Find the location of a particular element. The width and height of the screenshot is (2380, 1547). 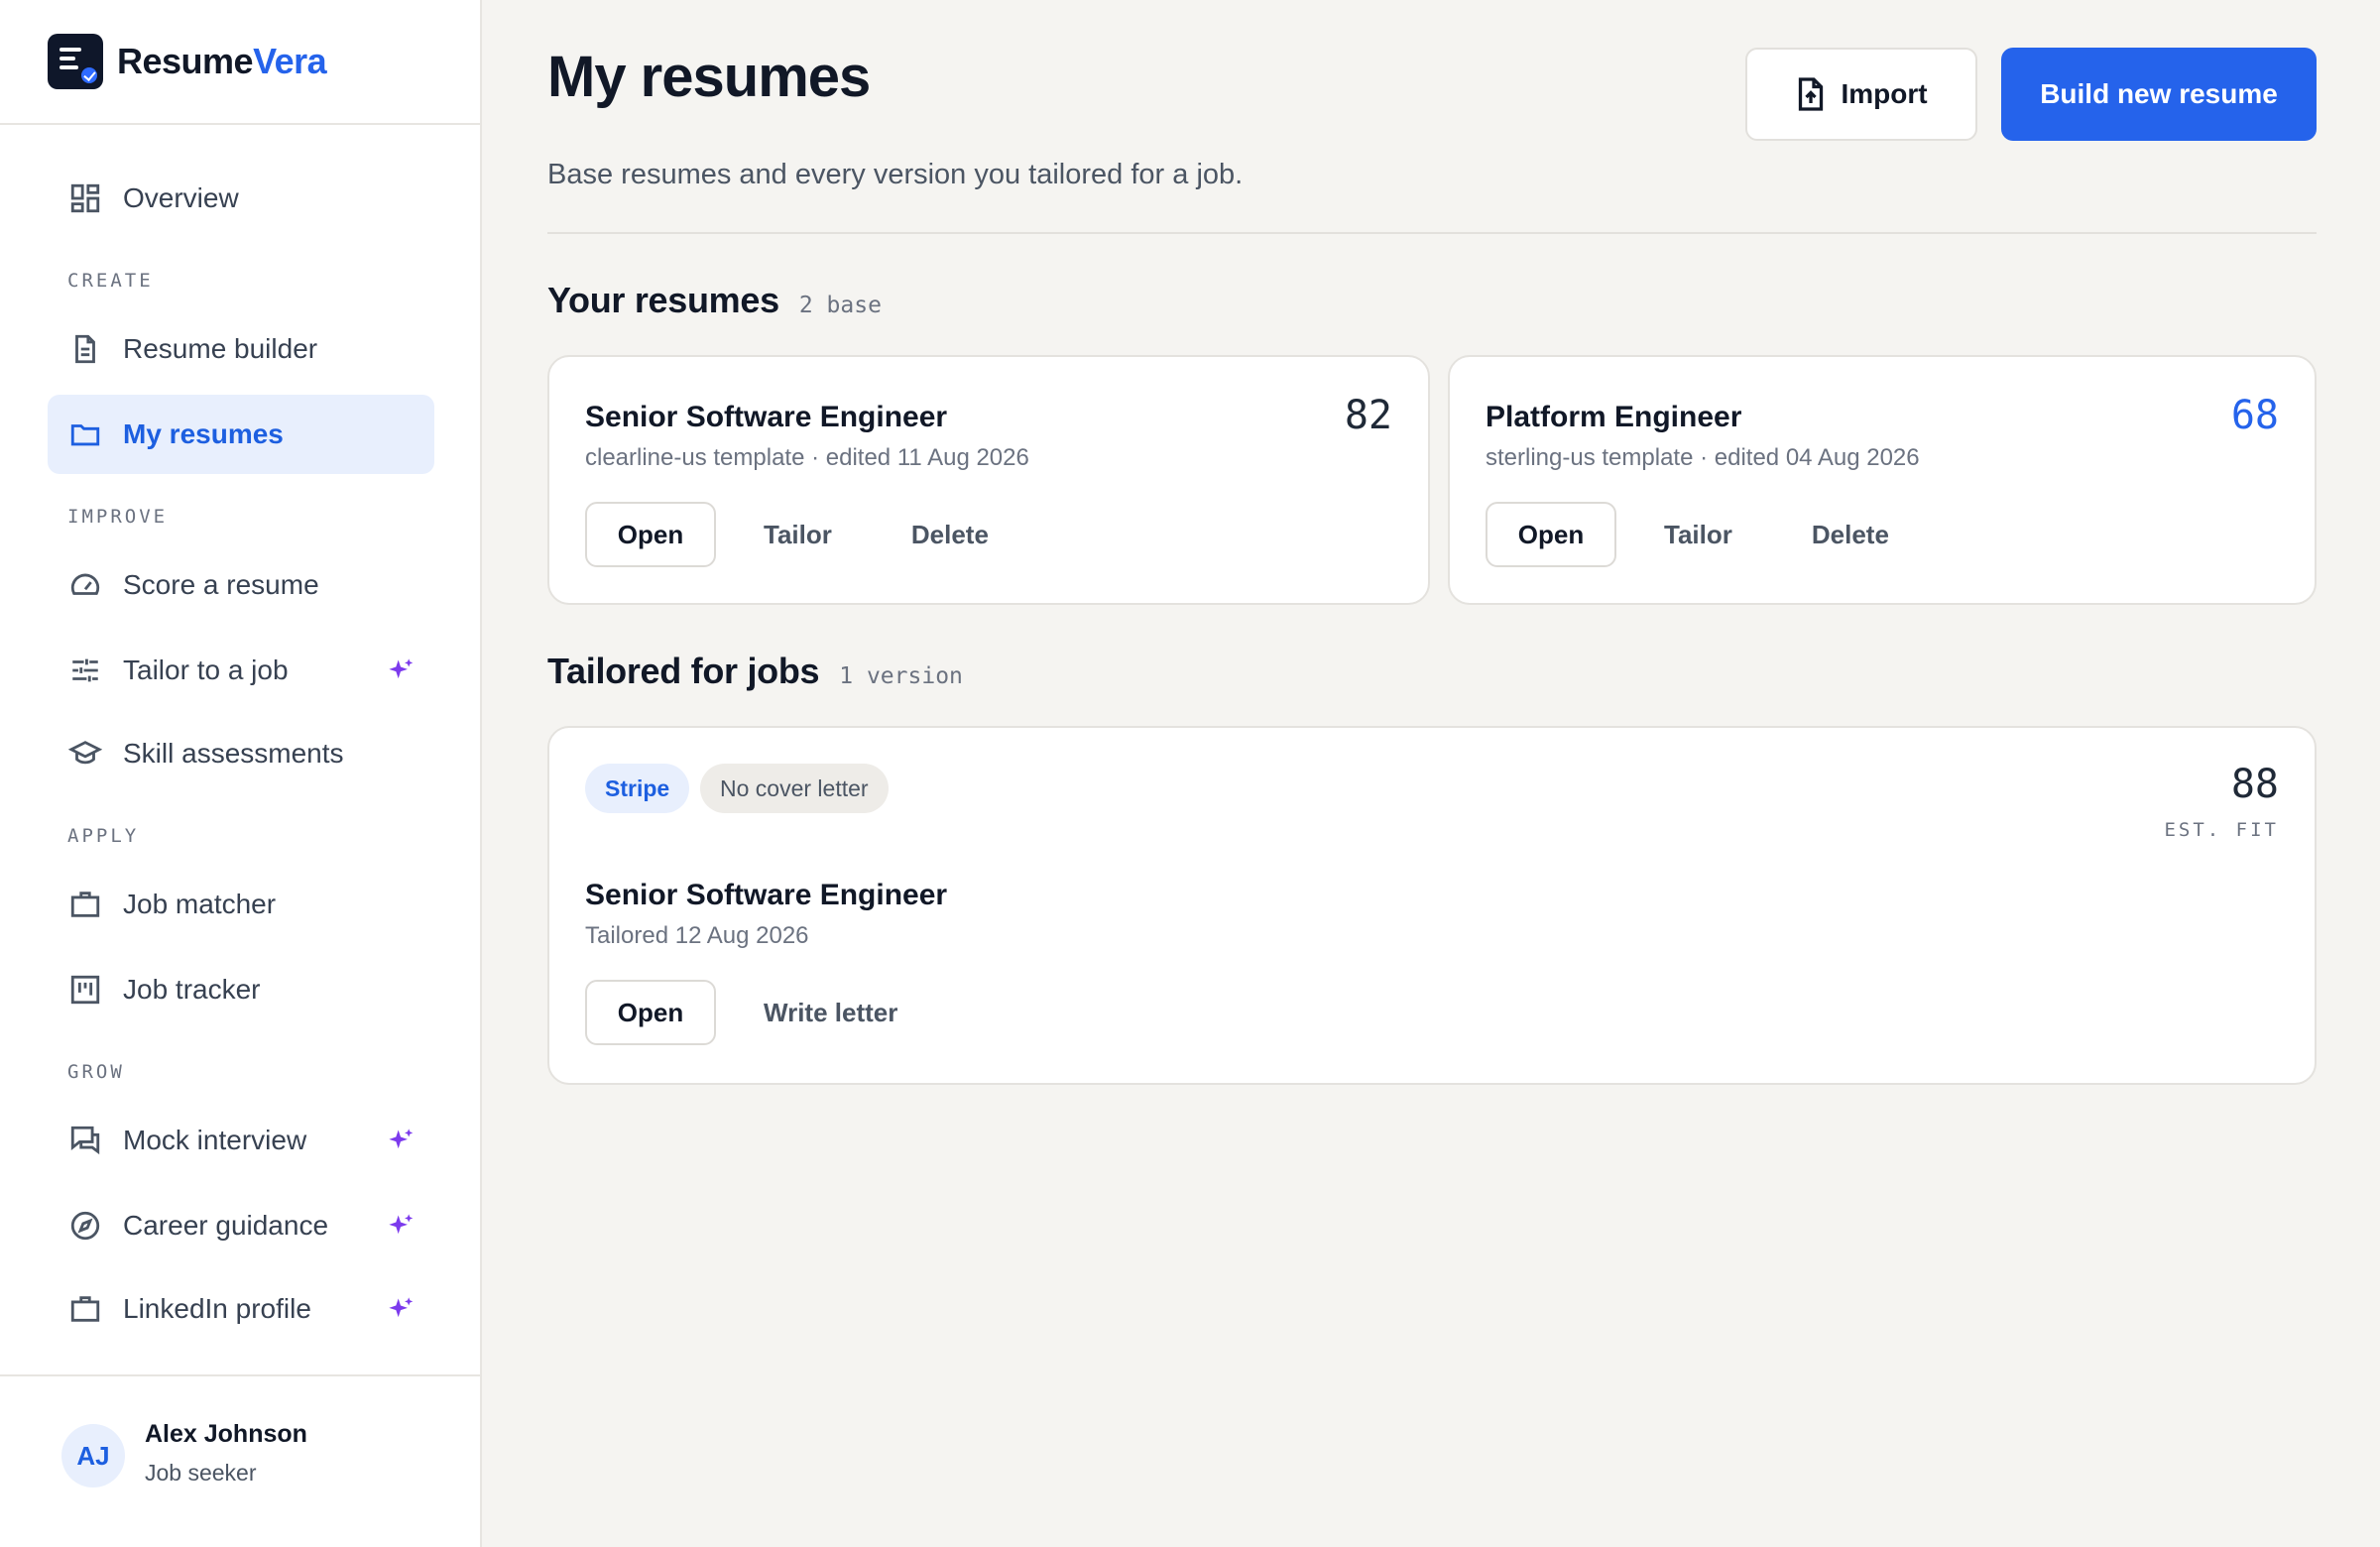

resume-title: Platform Engineer is located at coordinates (1614, 417).